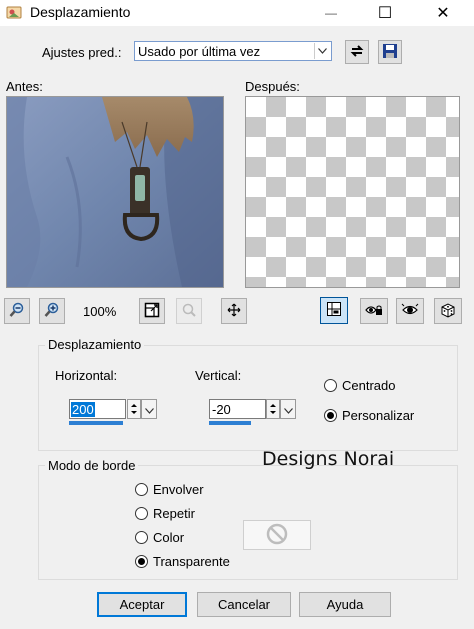  I want to click on before-label: Antes:, so click(24, 86).